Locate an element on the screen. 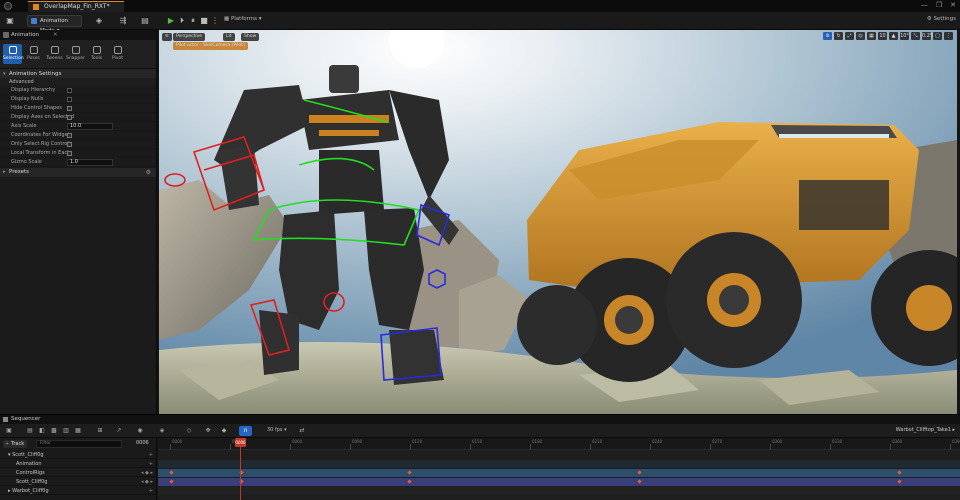  property-row: Axis Scale 10.0 is located at coordinates (78, 126).